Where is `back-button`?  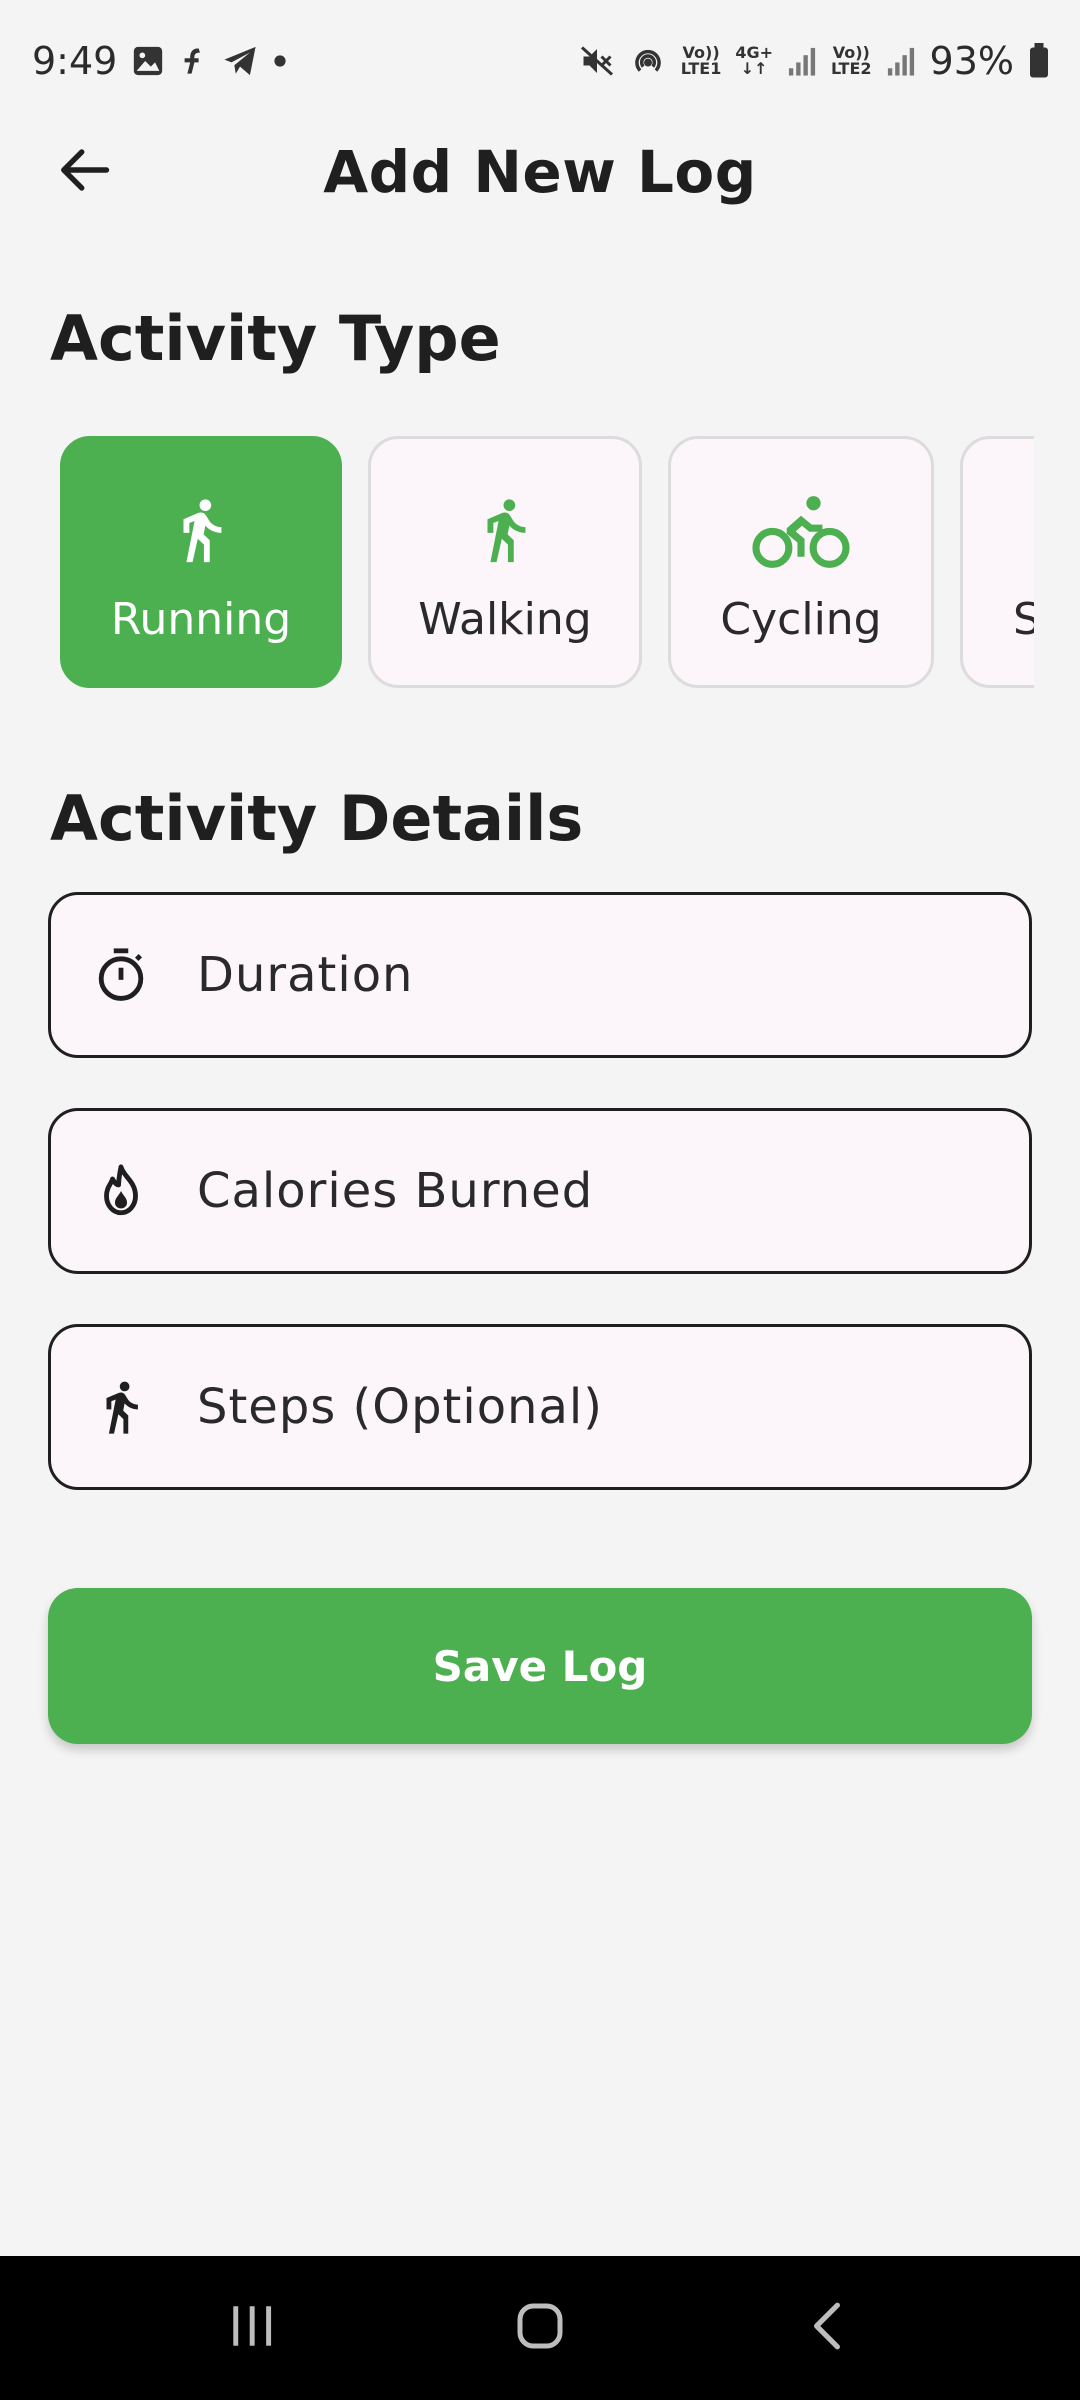 back-button is located at coordinates (84, 172).